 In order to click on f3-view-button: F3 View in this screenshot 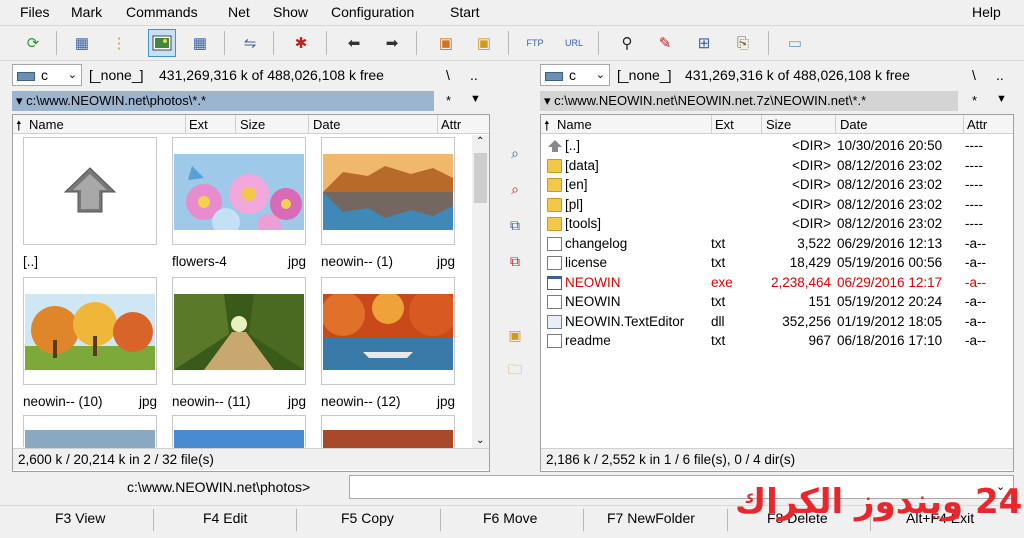, I will do `click(80, 518)`.